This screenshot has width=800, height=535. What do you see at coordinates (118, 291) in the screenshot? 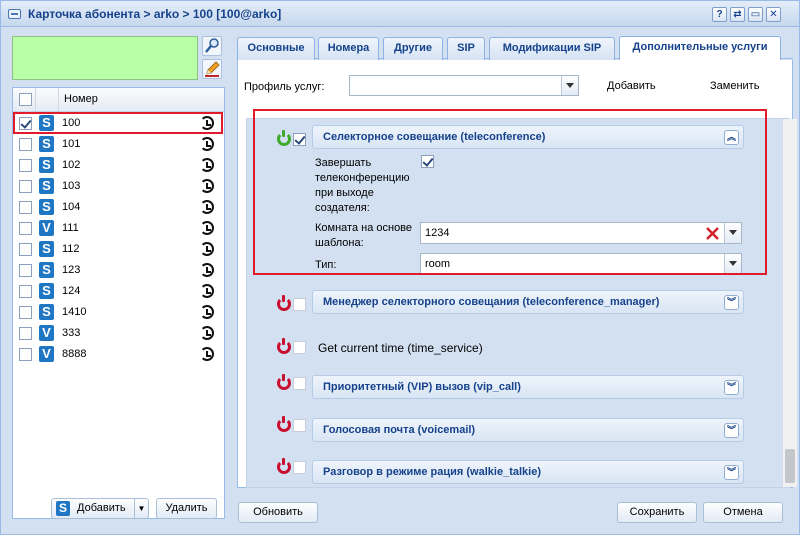
I see `table-row: S 124` at bounding box center [118, 291].